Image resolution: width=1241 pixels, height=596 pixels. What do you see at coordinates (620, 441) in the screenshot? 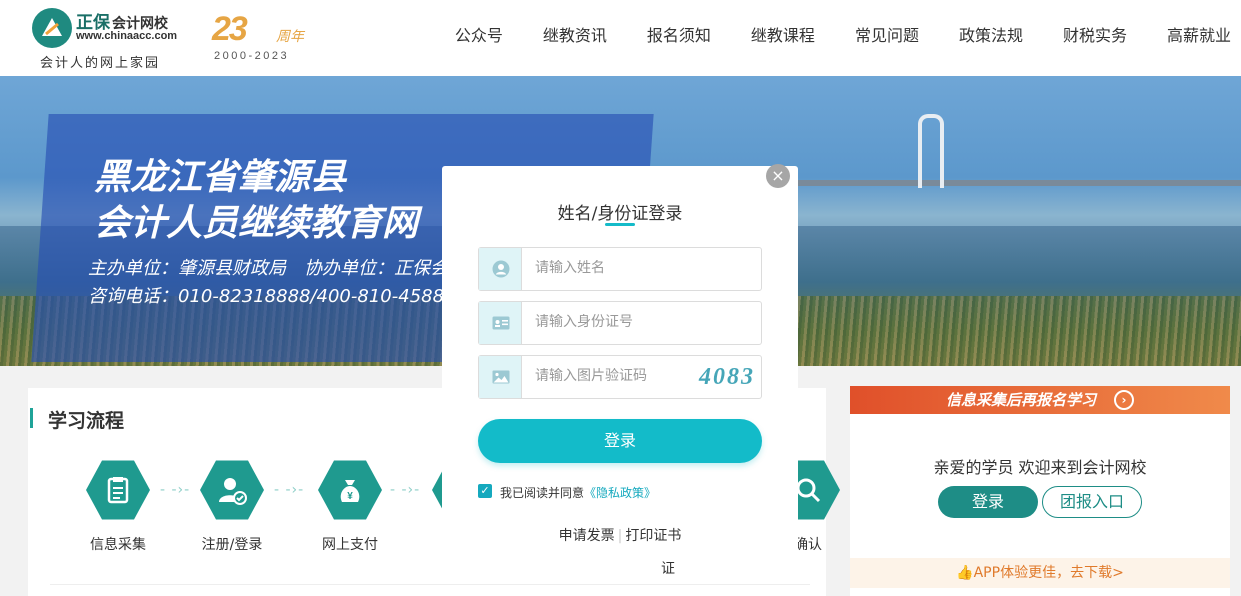
I see `login-button: 登录` at bounding box center [620, 441].